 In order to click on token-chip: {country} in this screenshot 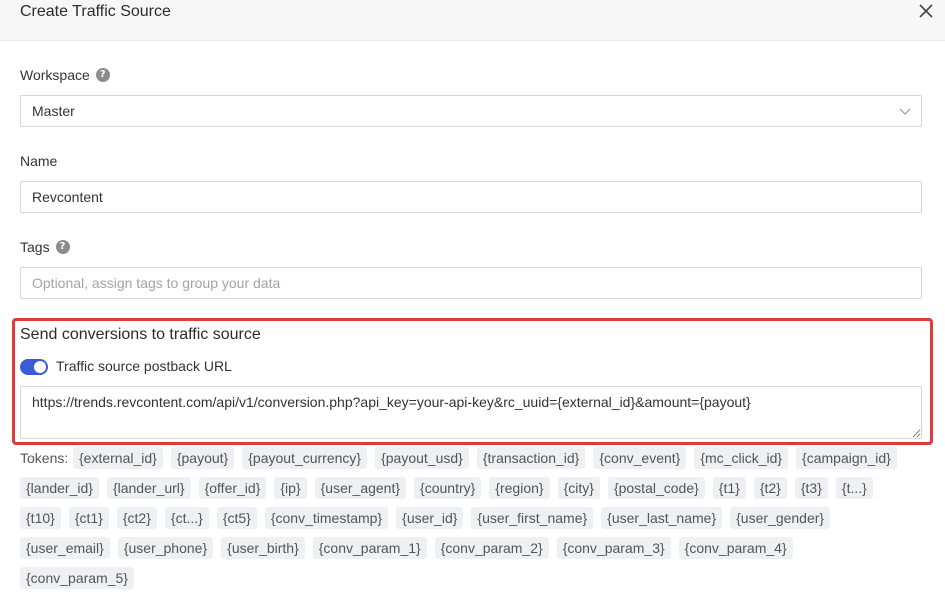, I will do `click(448, 488)`.